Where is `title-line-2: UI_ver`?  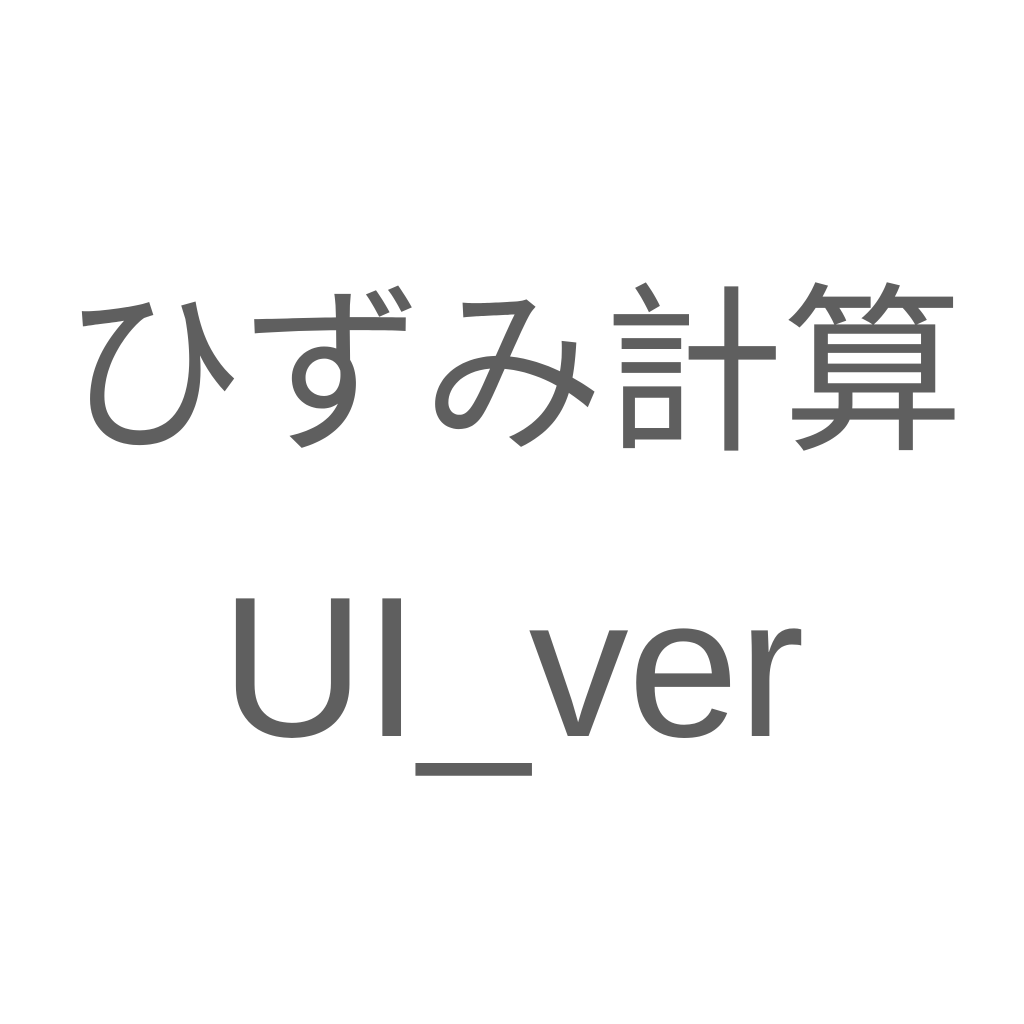 title-line-2: UI_ver is located at coordinates (512, 667).